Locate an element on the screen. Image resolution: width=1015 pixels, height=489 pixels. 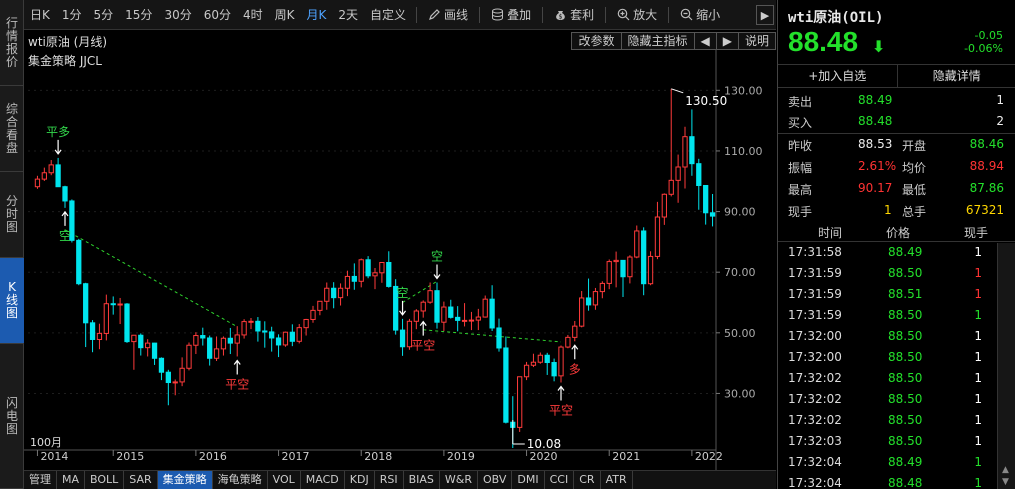
left-tab-4: 闪电图 is located at coordinates (12, 416).